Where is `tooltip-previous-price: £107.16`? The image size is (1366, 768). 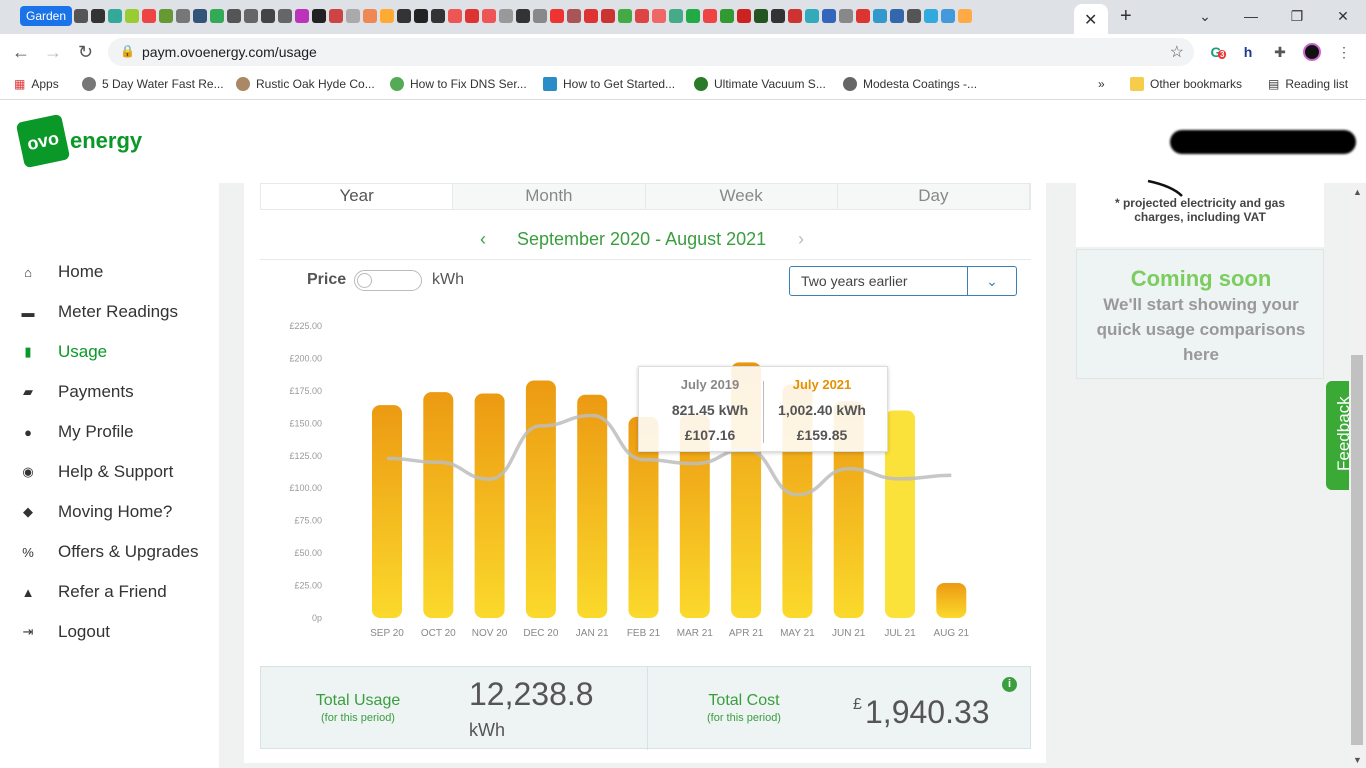 tooltip-previous-price: £107.16 is located at coordinates (710, 435).